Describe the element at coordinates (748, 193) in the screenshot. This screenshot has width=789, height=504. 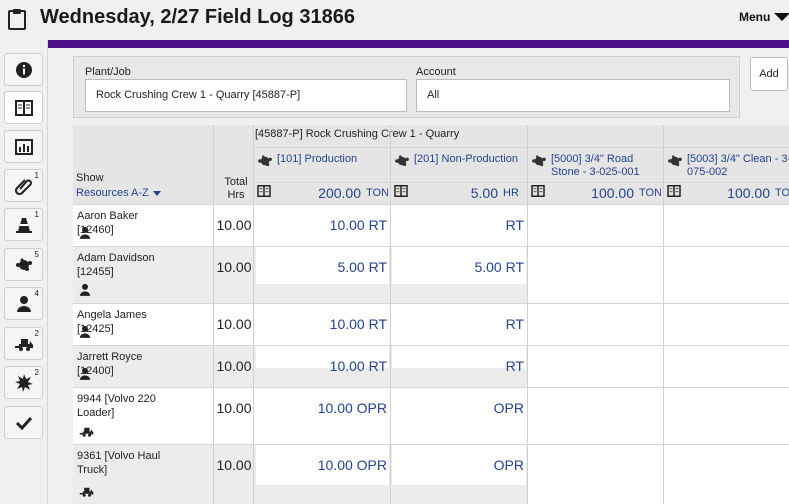
I see `column-qty: 100.00` at that location.